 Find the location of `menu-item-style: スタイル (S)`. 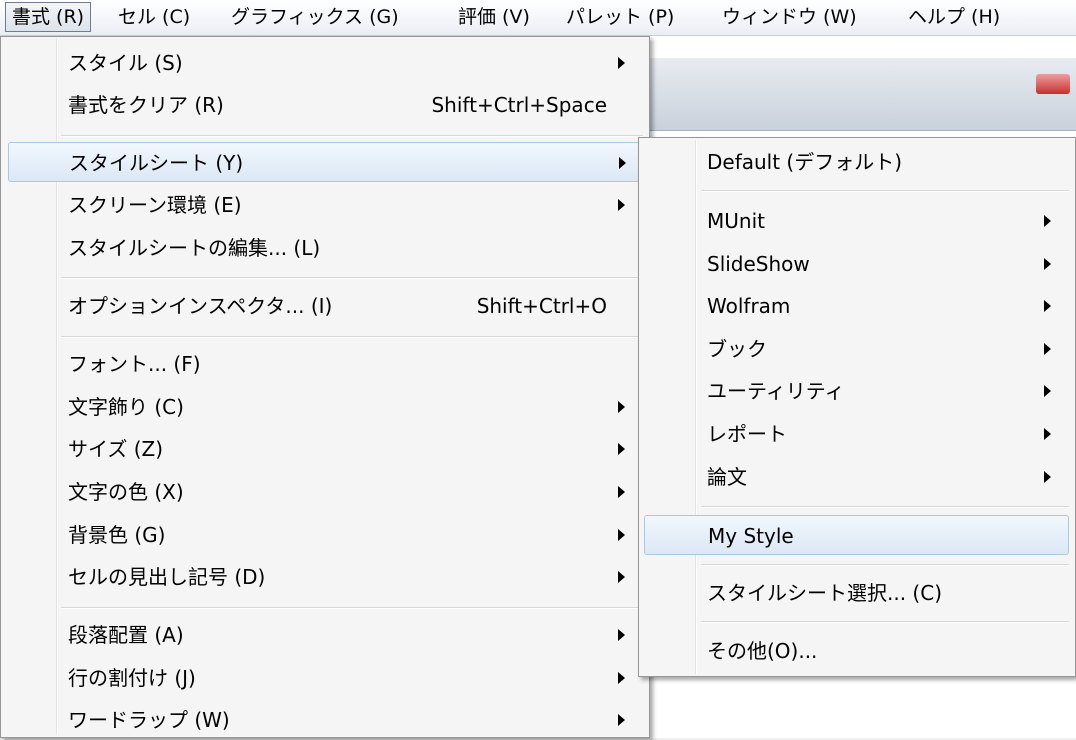

menu-item-style: スタイル (S) is located at coordinates (325, 63).